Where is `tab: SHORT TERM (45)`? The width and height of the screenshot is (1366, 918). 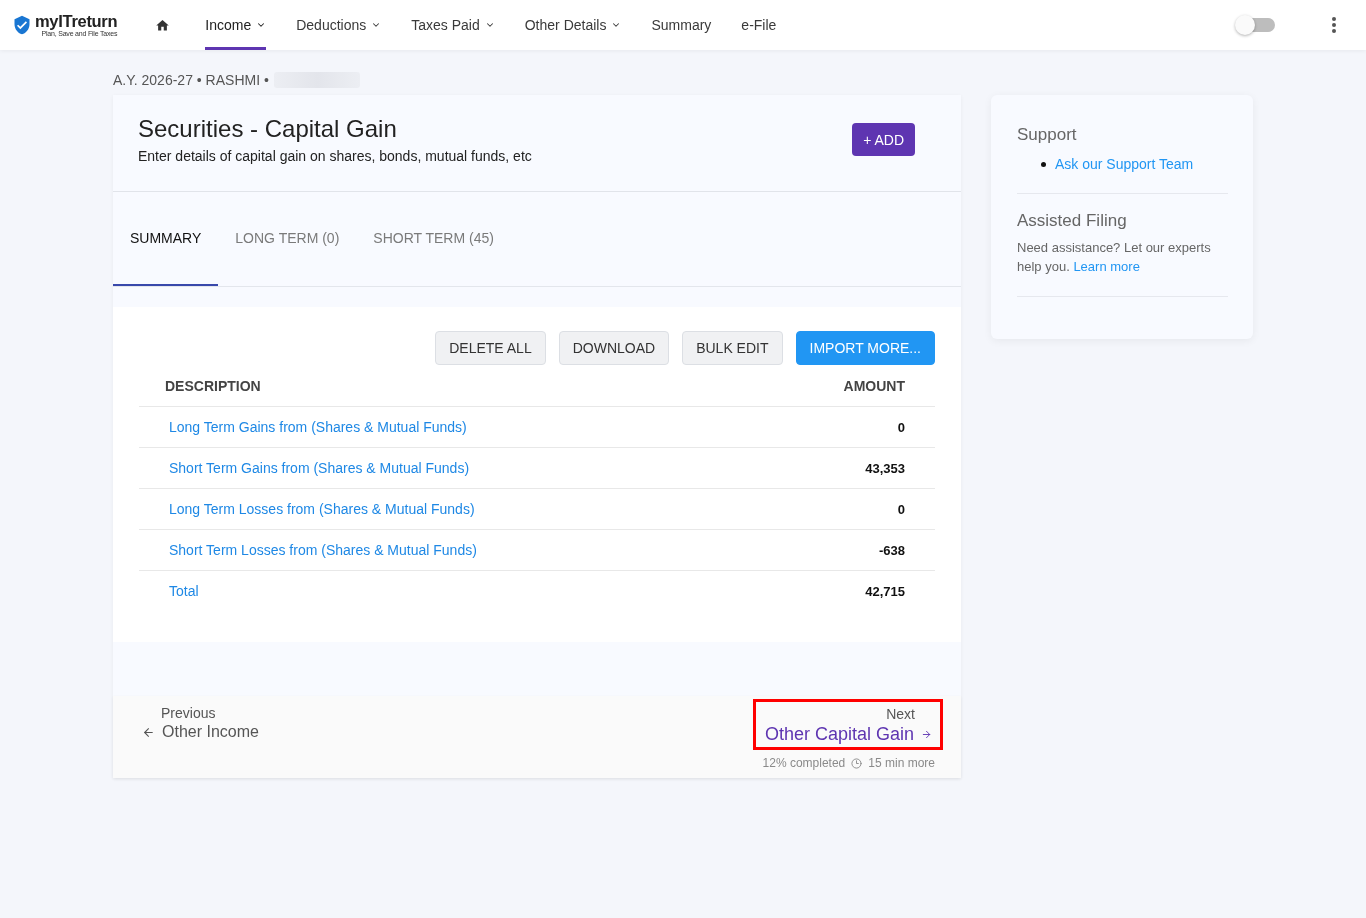 tab: SHORT TERM (45) is located at coordinates (433, 239).